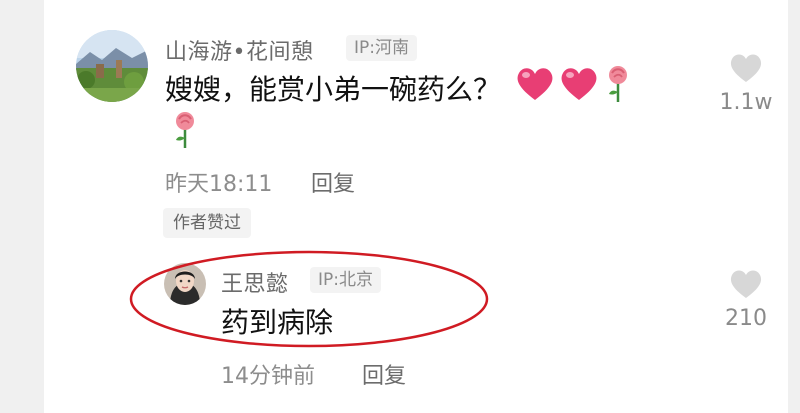  Describe the element at coordinates (268, 376) in the screenshot. I see `reply-timestamp: 14分钟前` at that location.